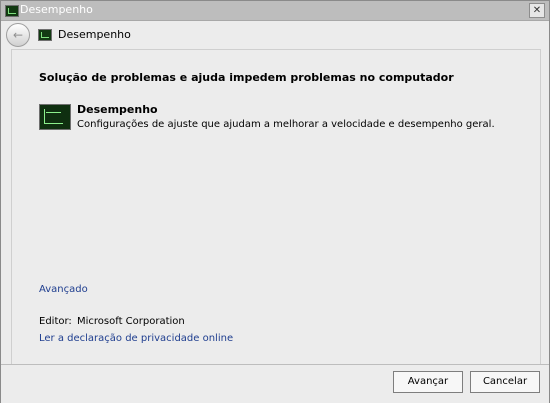 This screenshot has width=550, height=403. What do you see at coordinates (428, 382) in the screenshot?
I see `next-button: Avançar` at bounding box center [428, 382].